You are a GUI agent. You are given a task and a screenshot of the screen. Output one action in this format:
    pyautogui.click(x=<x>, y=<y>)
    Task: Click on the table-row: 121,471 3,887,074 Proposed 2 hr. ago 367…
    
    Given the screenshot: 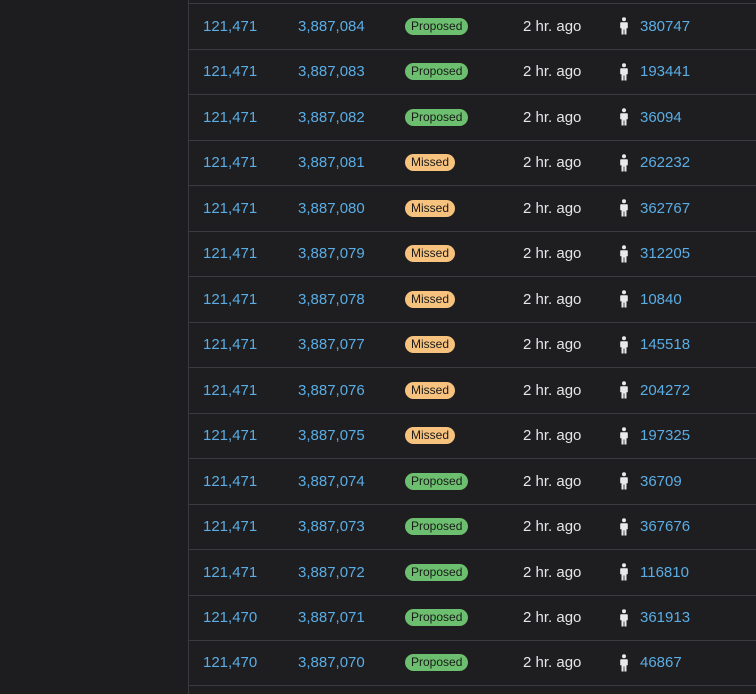 What is the action you would take?
    pyautogui.click(x=472, y=481)
    